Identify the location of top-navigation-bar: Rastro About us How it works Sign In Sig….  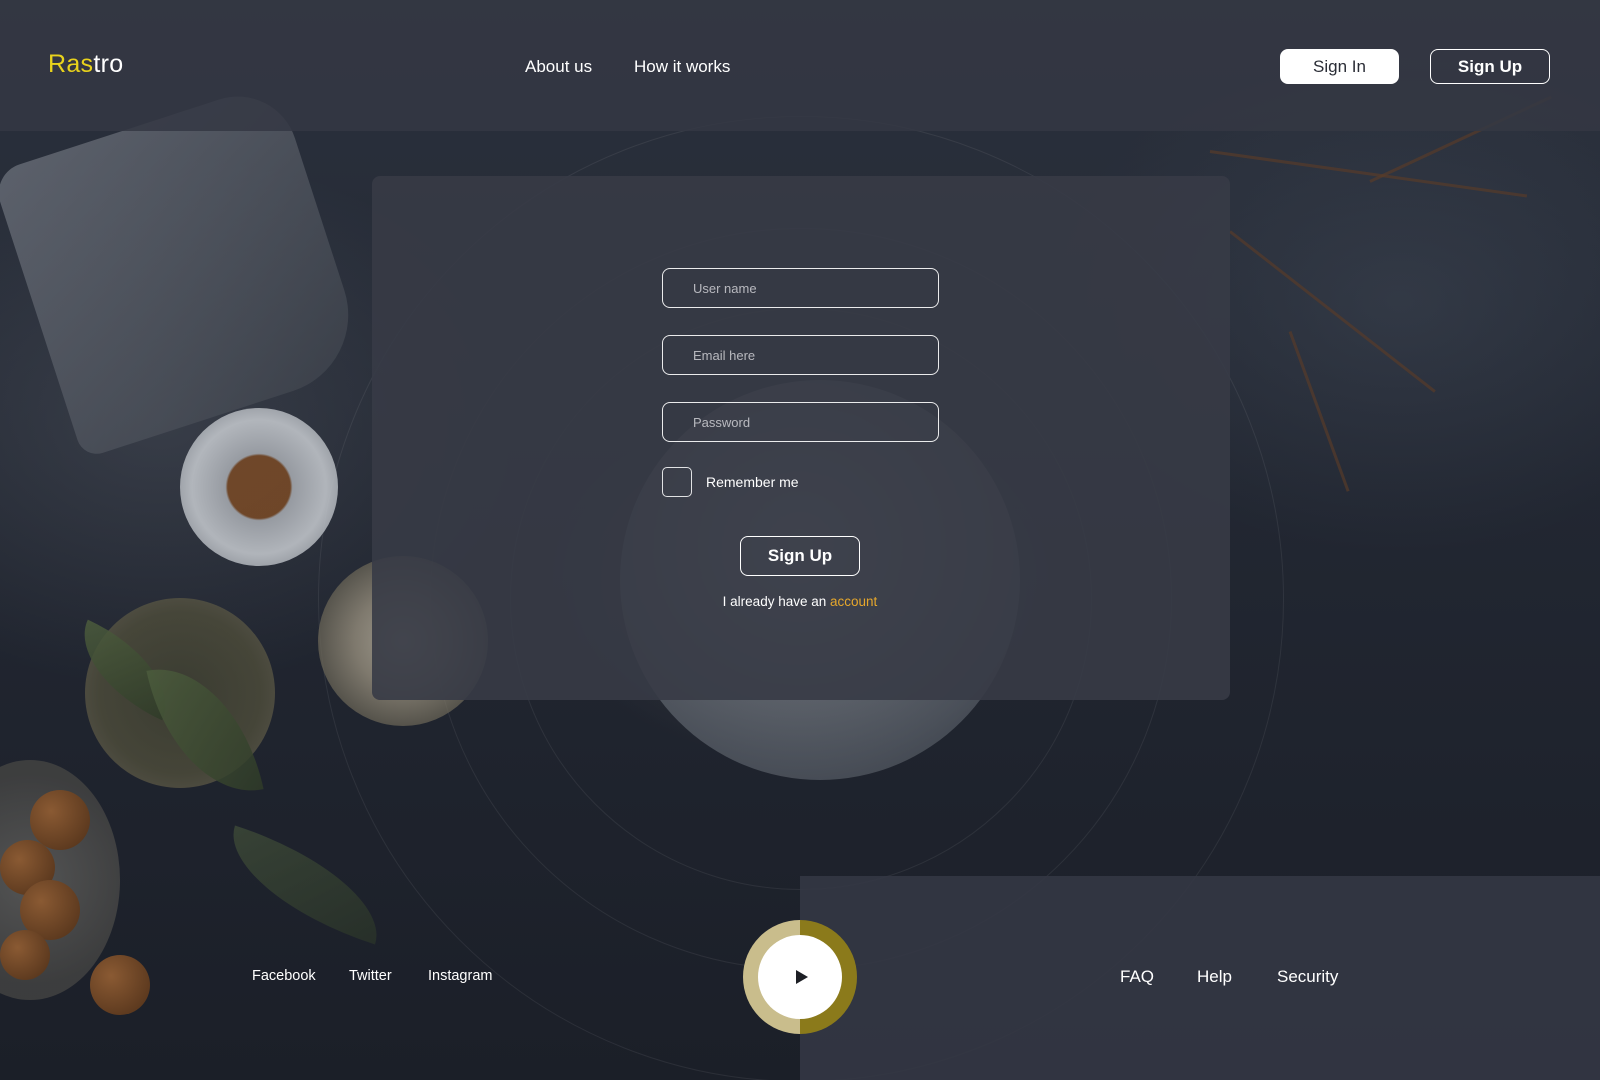
(800, 65).